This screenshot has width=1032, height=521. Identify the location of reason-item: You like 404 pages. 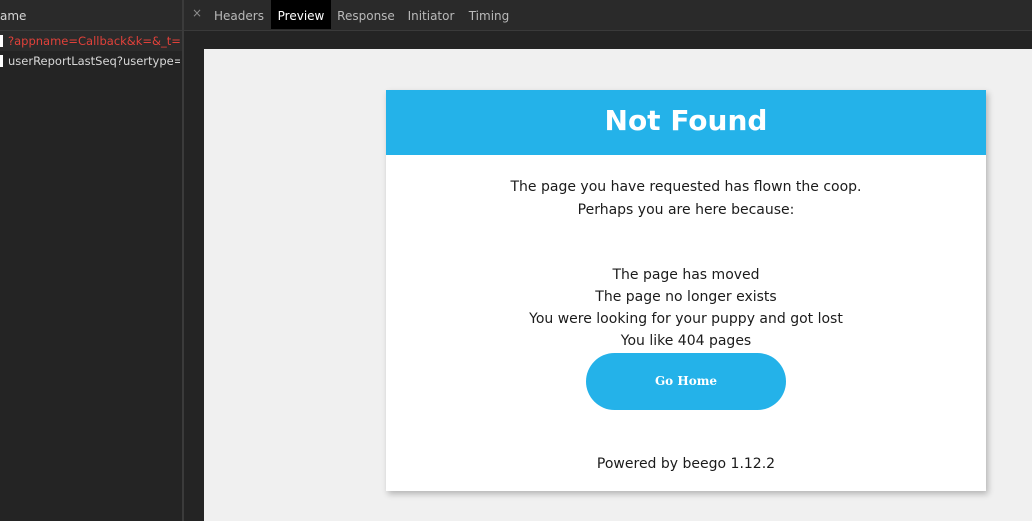
(686, 341).